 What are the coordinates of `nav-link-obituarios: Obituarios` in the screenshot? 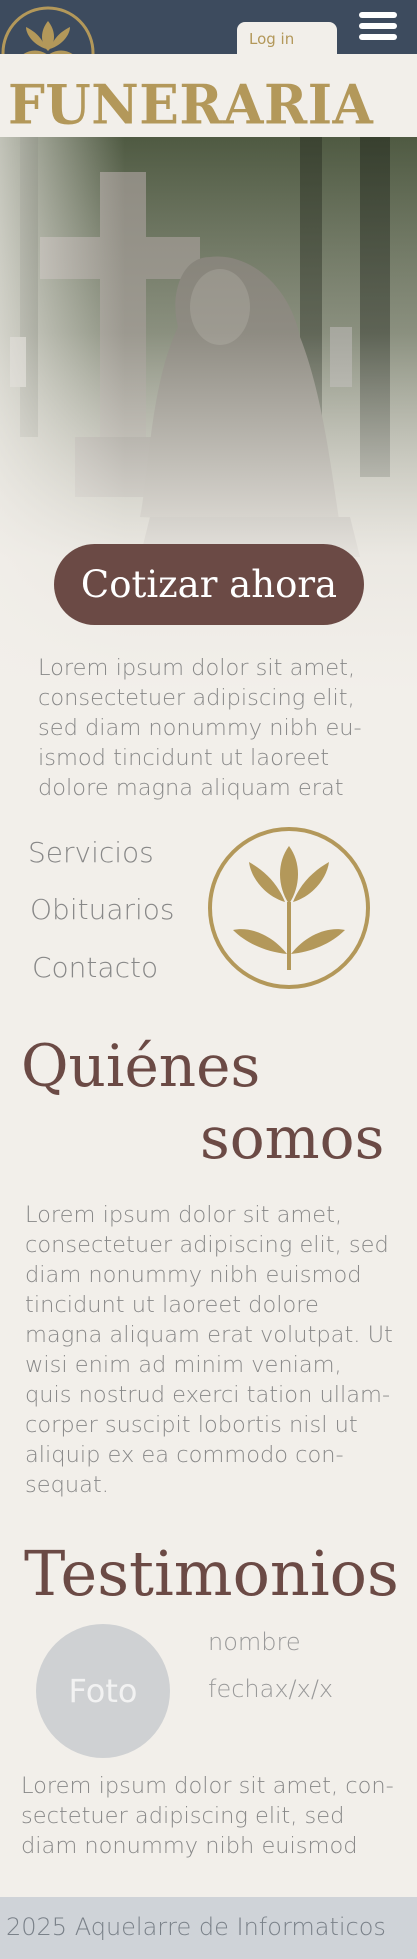 It's located at (102, 909).